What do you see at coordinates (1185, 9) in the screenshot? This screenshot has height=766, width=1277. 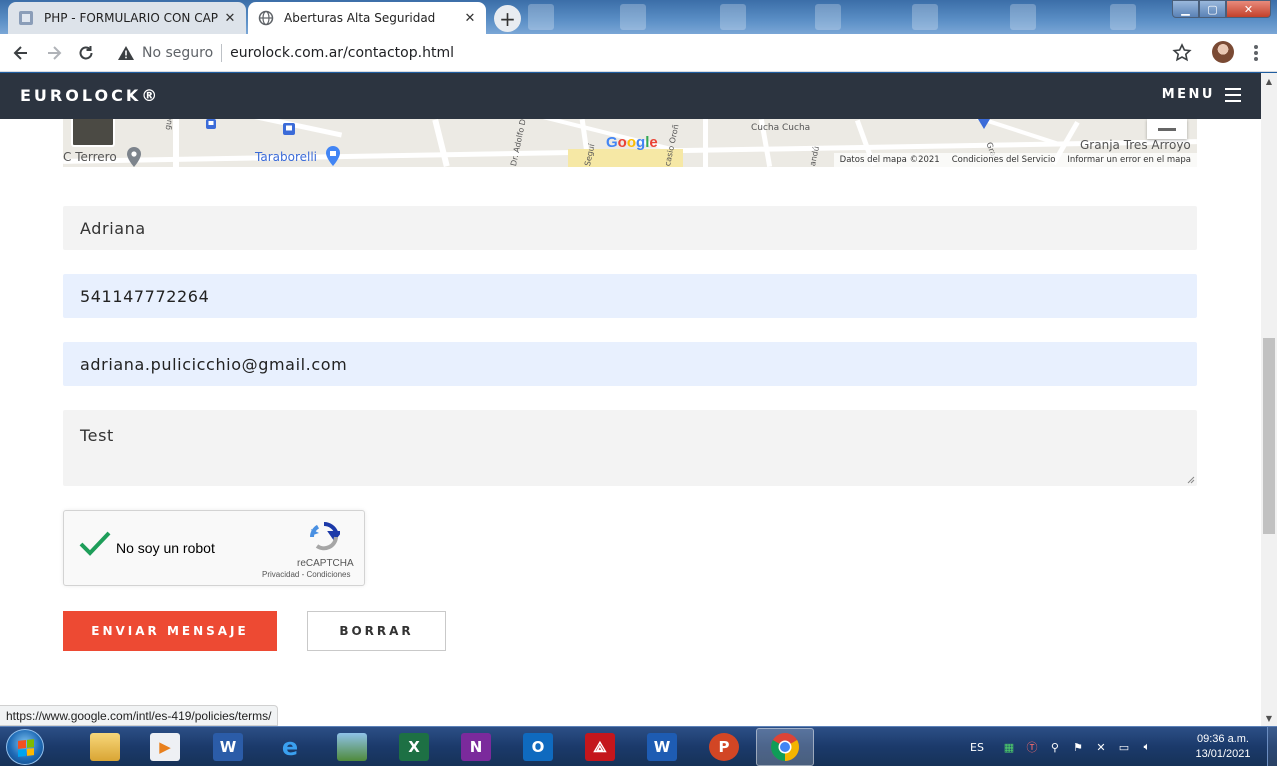 I see `minimize-window-button: ▁` at bounding box center [1185, 9].